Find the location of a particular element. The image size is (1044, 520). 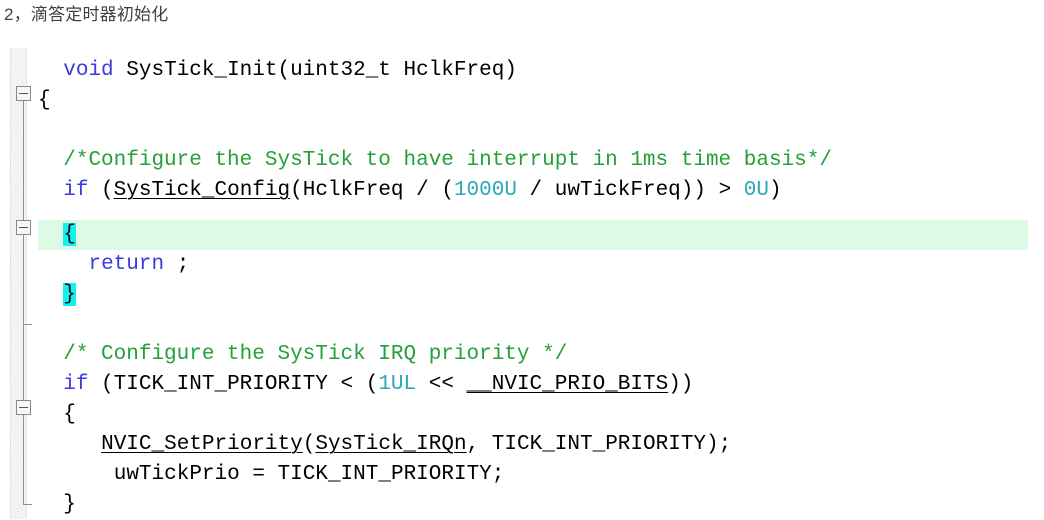

code-line: uwTickPrio = TICK_INT_PRIORITY; is located at coordinates (271, 475).